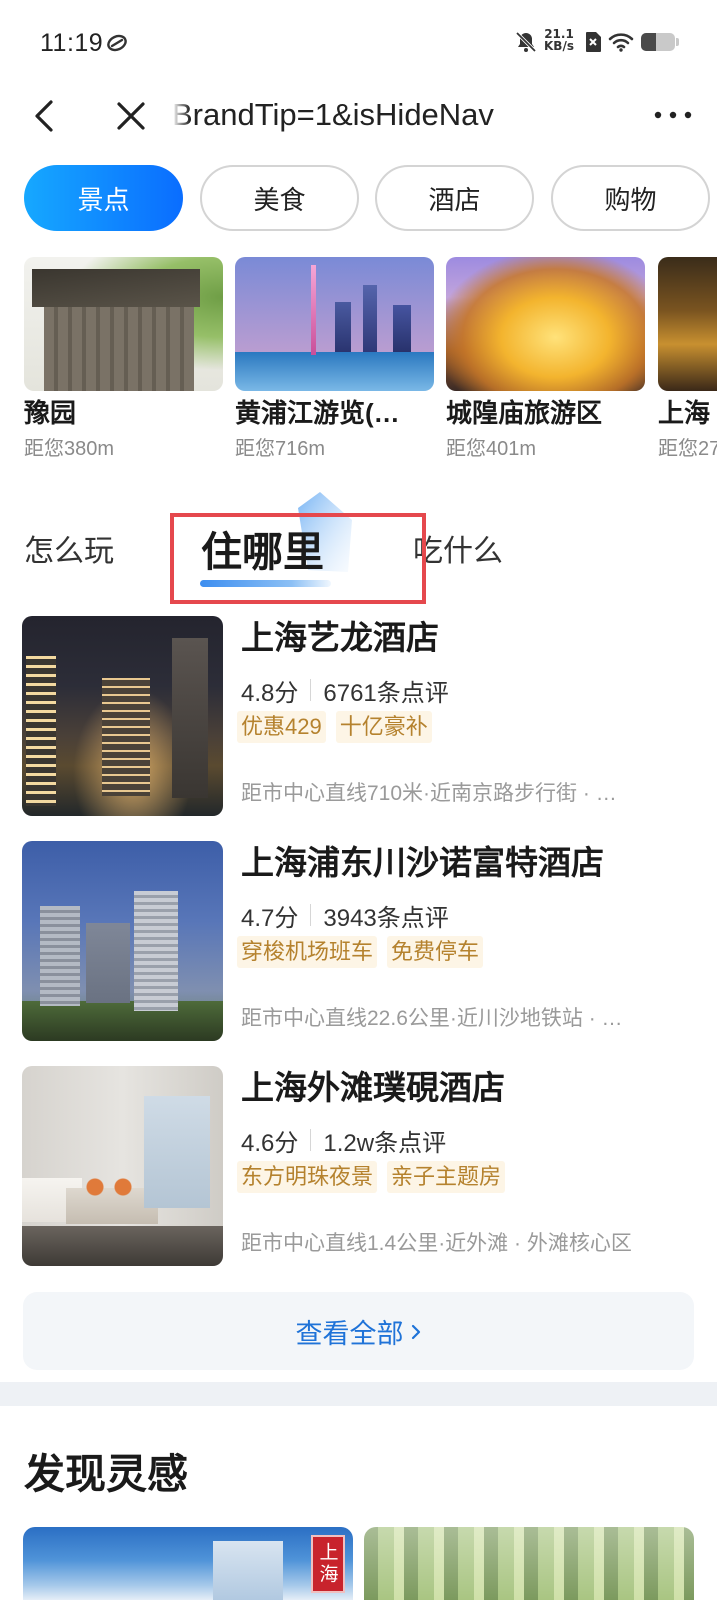 The image size is (717, 1600). Describe the element at coordinates (526, 42) in the screenshot. I see `bell-off-icon` at that location.